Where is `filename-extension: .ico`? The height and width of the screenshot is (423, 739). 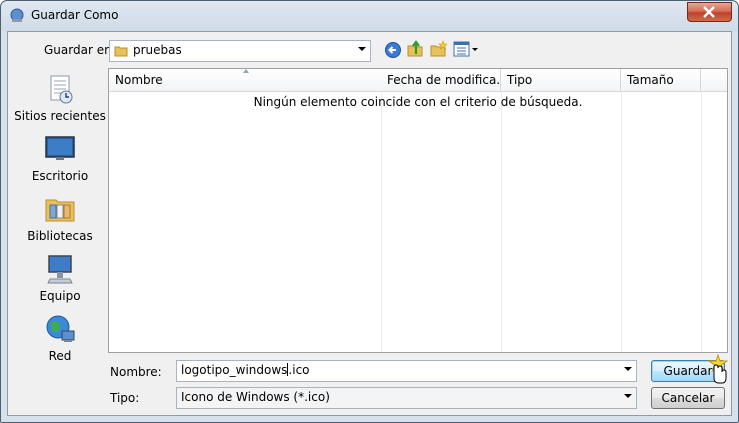
filename-extension: .ico is located at coordinates (299, 370).